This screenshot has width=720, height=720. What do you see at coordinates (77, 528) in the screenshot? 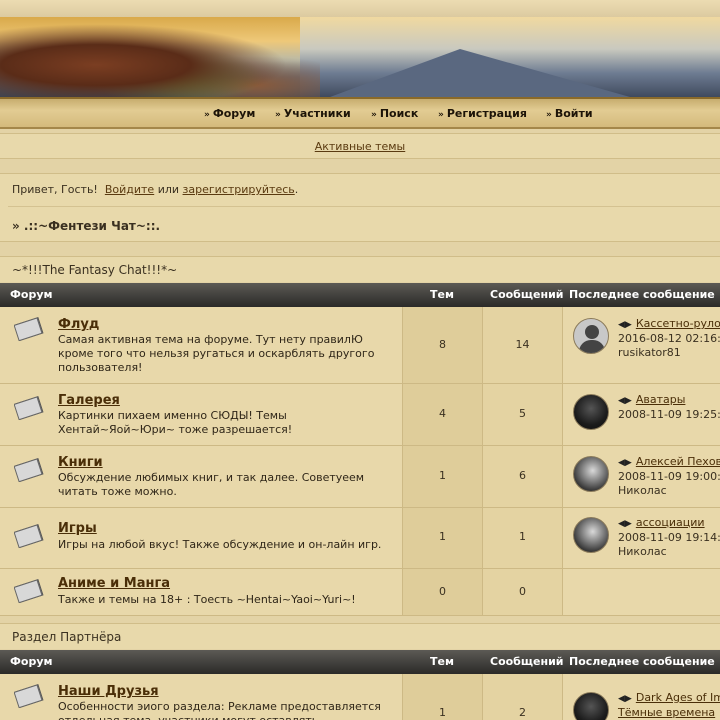
I see `forum-title-link: Игры` at bounding box center [77, 528].